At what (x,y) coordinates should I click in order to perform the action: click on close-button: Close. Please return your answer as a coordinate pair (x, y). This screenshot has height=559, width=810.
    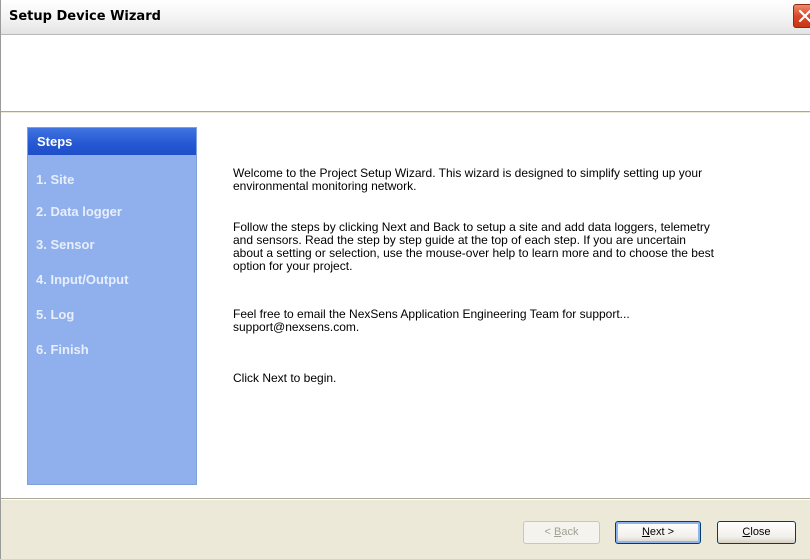
    Looking at the image, I should click on (756, 532).